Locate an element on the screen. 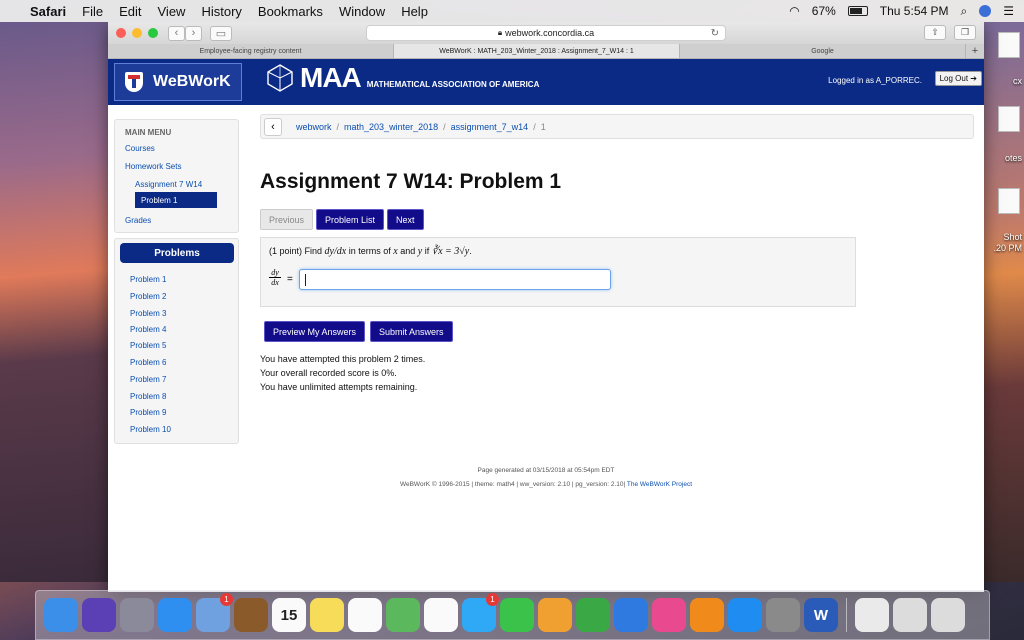 The width and height of the screenshot is (1024, 640). sidebar-item-homework-sets: Homework Sets is located at coordinates (153, 166).